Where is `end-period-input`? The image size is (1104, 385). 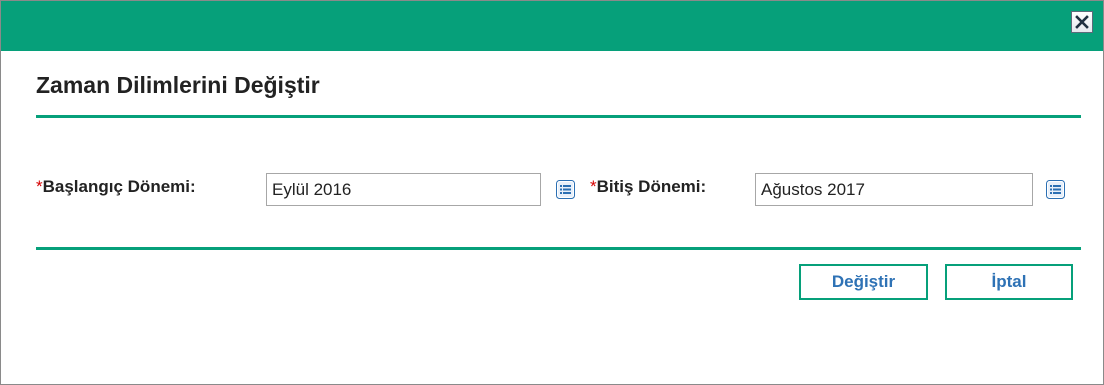 end-period-input is located at coordinates (894, 189).